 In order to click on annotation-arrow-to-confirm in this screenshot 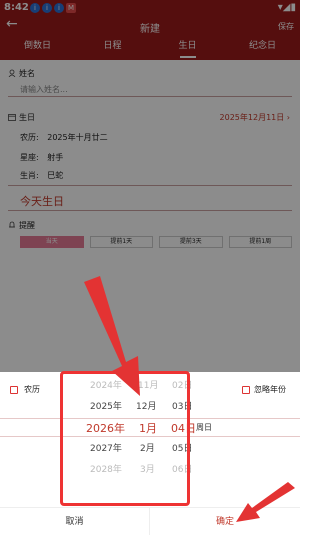, I will do `click(265, 502)`.